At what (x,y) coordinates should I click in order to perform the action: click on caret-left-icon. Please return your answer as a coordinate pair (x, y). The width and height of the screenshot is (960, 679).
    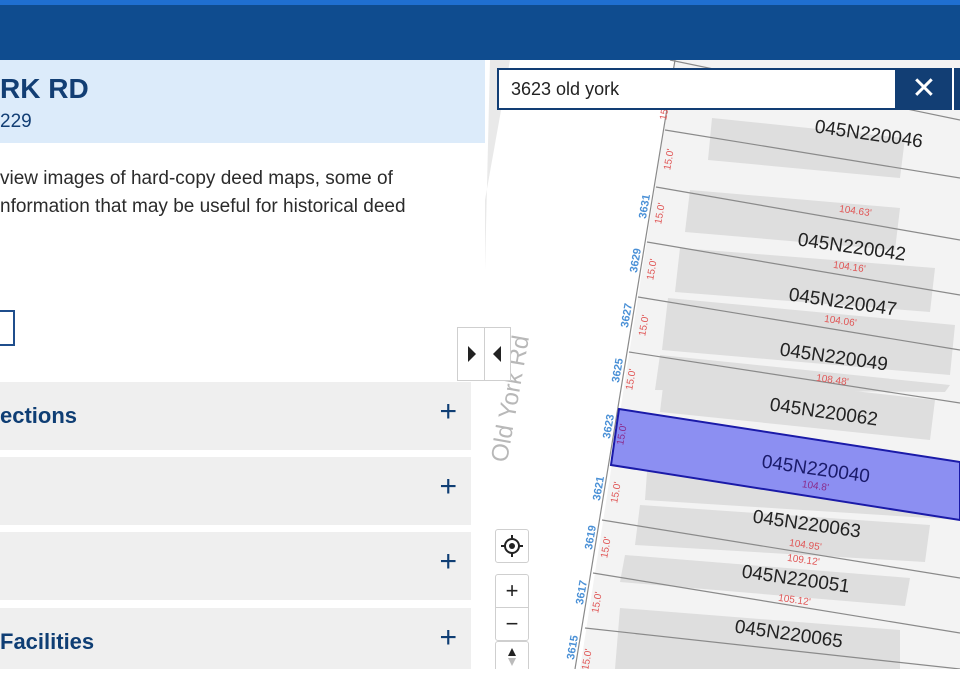
    Looking at the image, I should click on (498, 354).